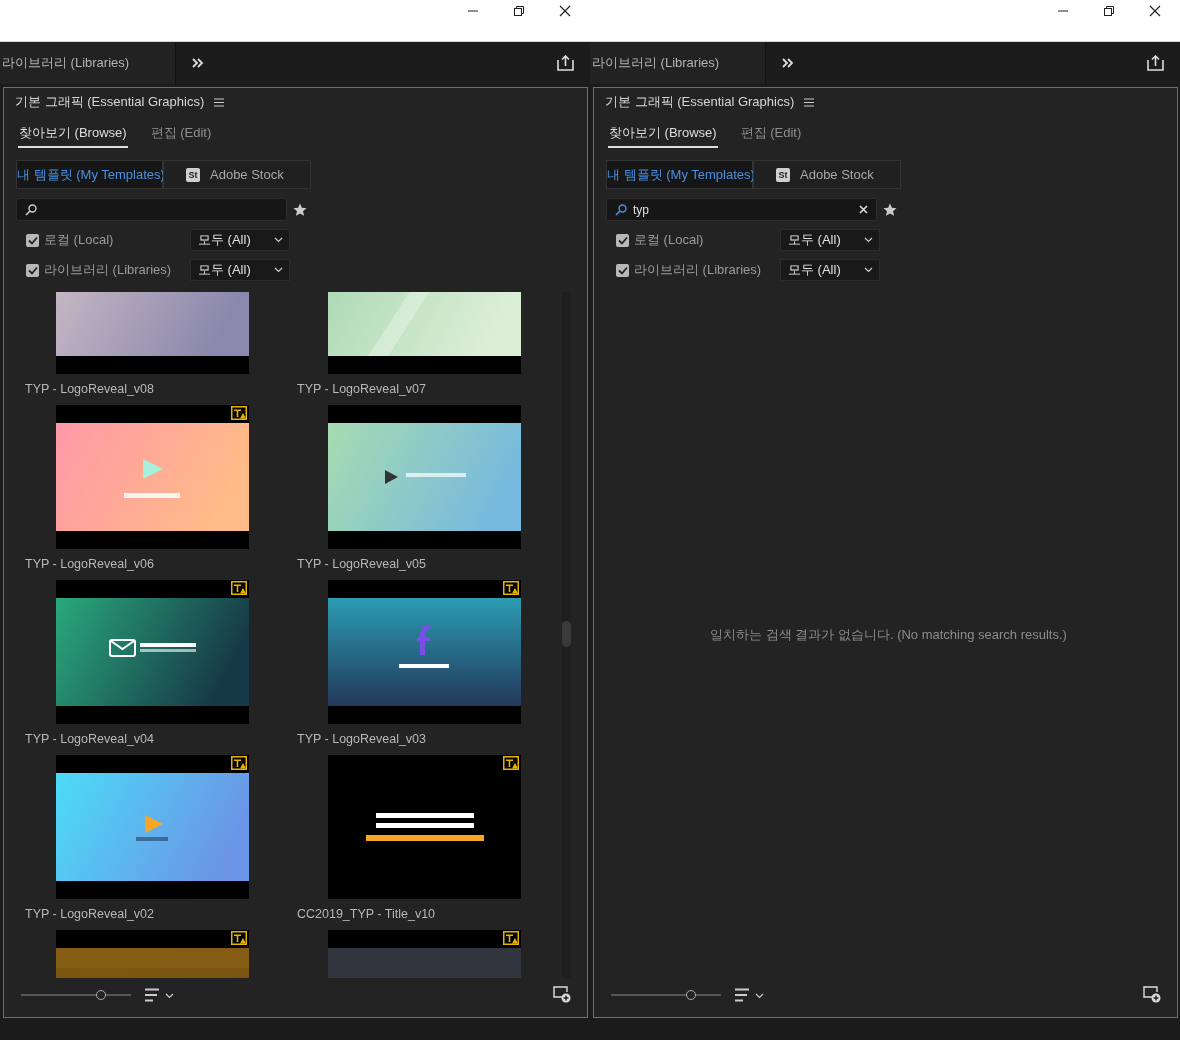 The width and height of the screenshot is (1180, 1040). I want to click on template-name: TYP - LogoReveal_v08, so click(90, 389).